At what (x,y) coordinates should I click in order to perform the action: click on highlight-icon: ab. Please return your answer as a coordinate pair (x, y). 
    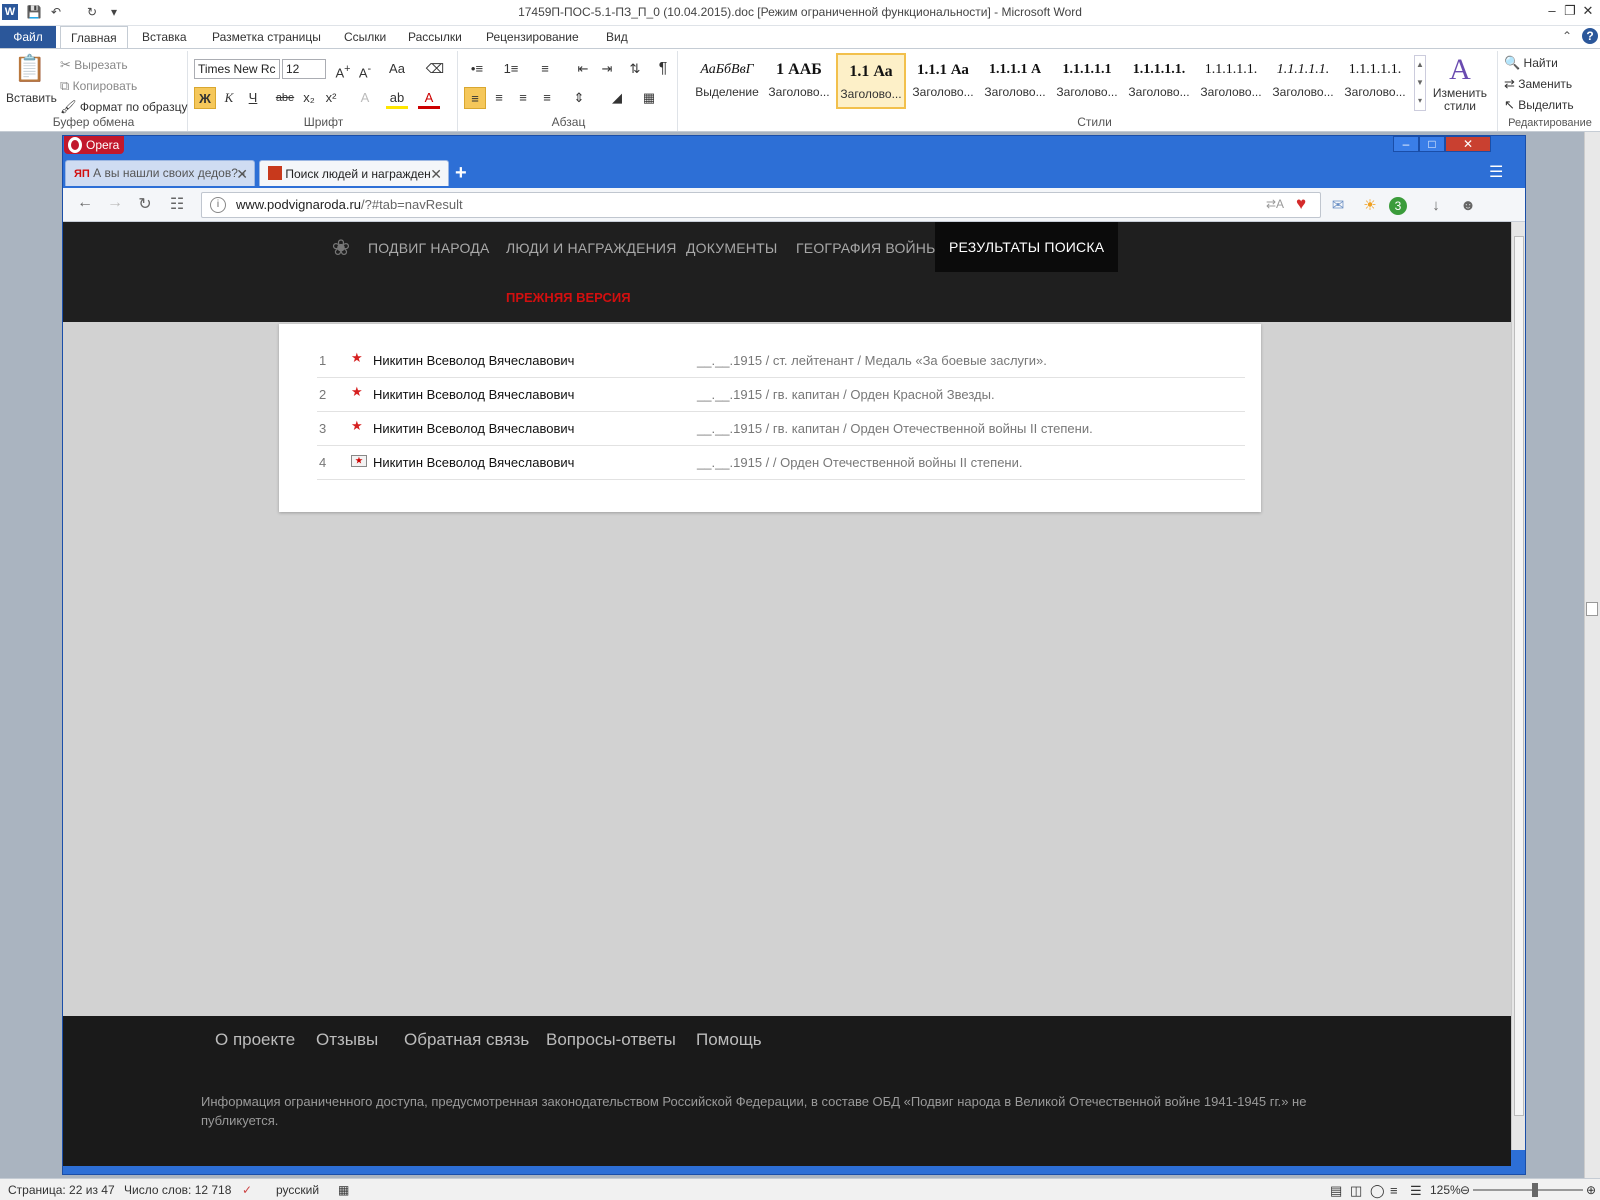
    Looking at the image, I should click on (397, 98).